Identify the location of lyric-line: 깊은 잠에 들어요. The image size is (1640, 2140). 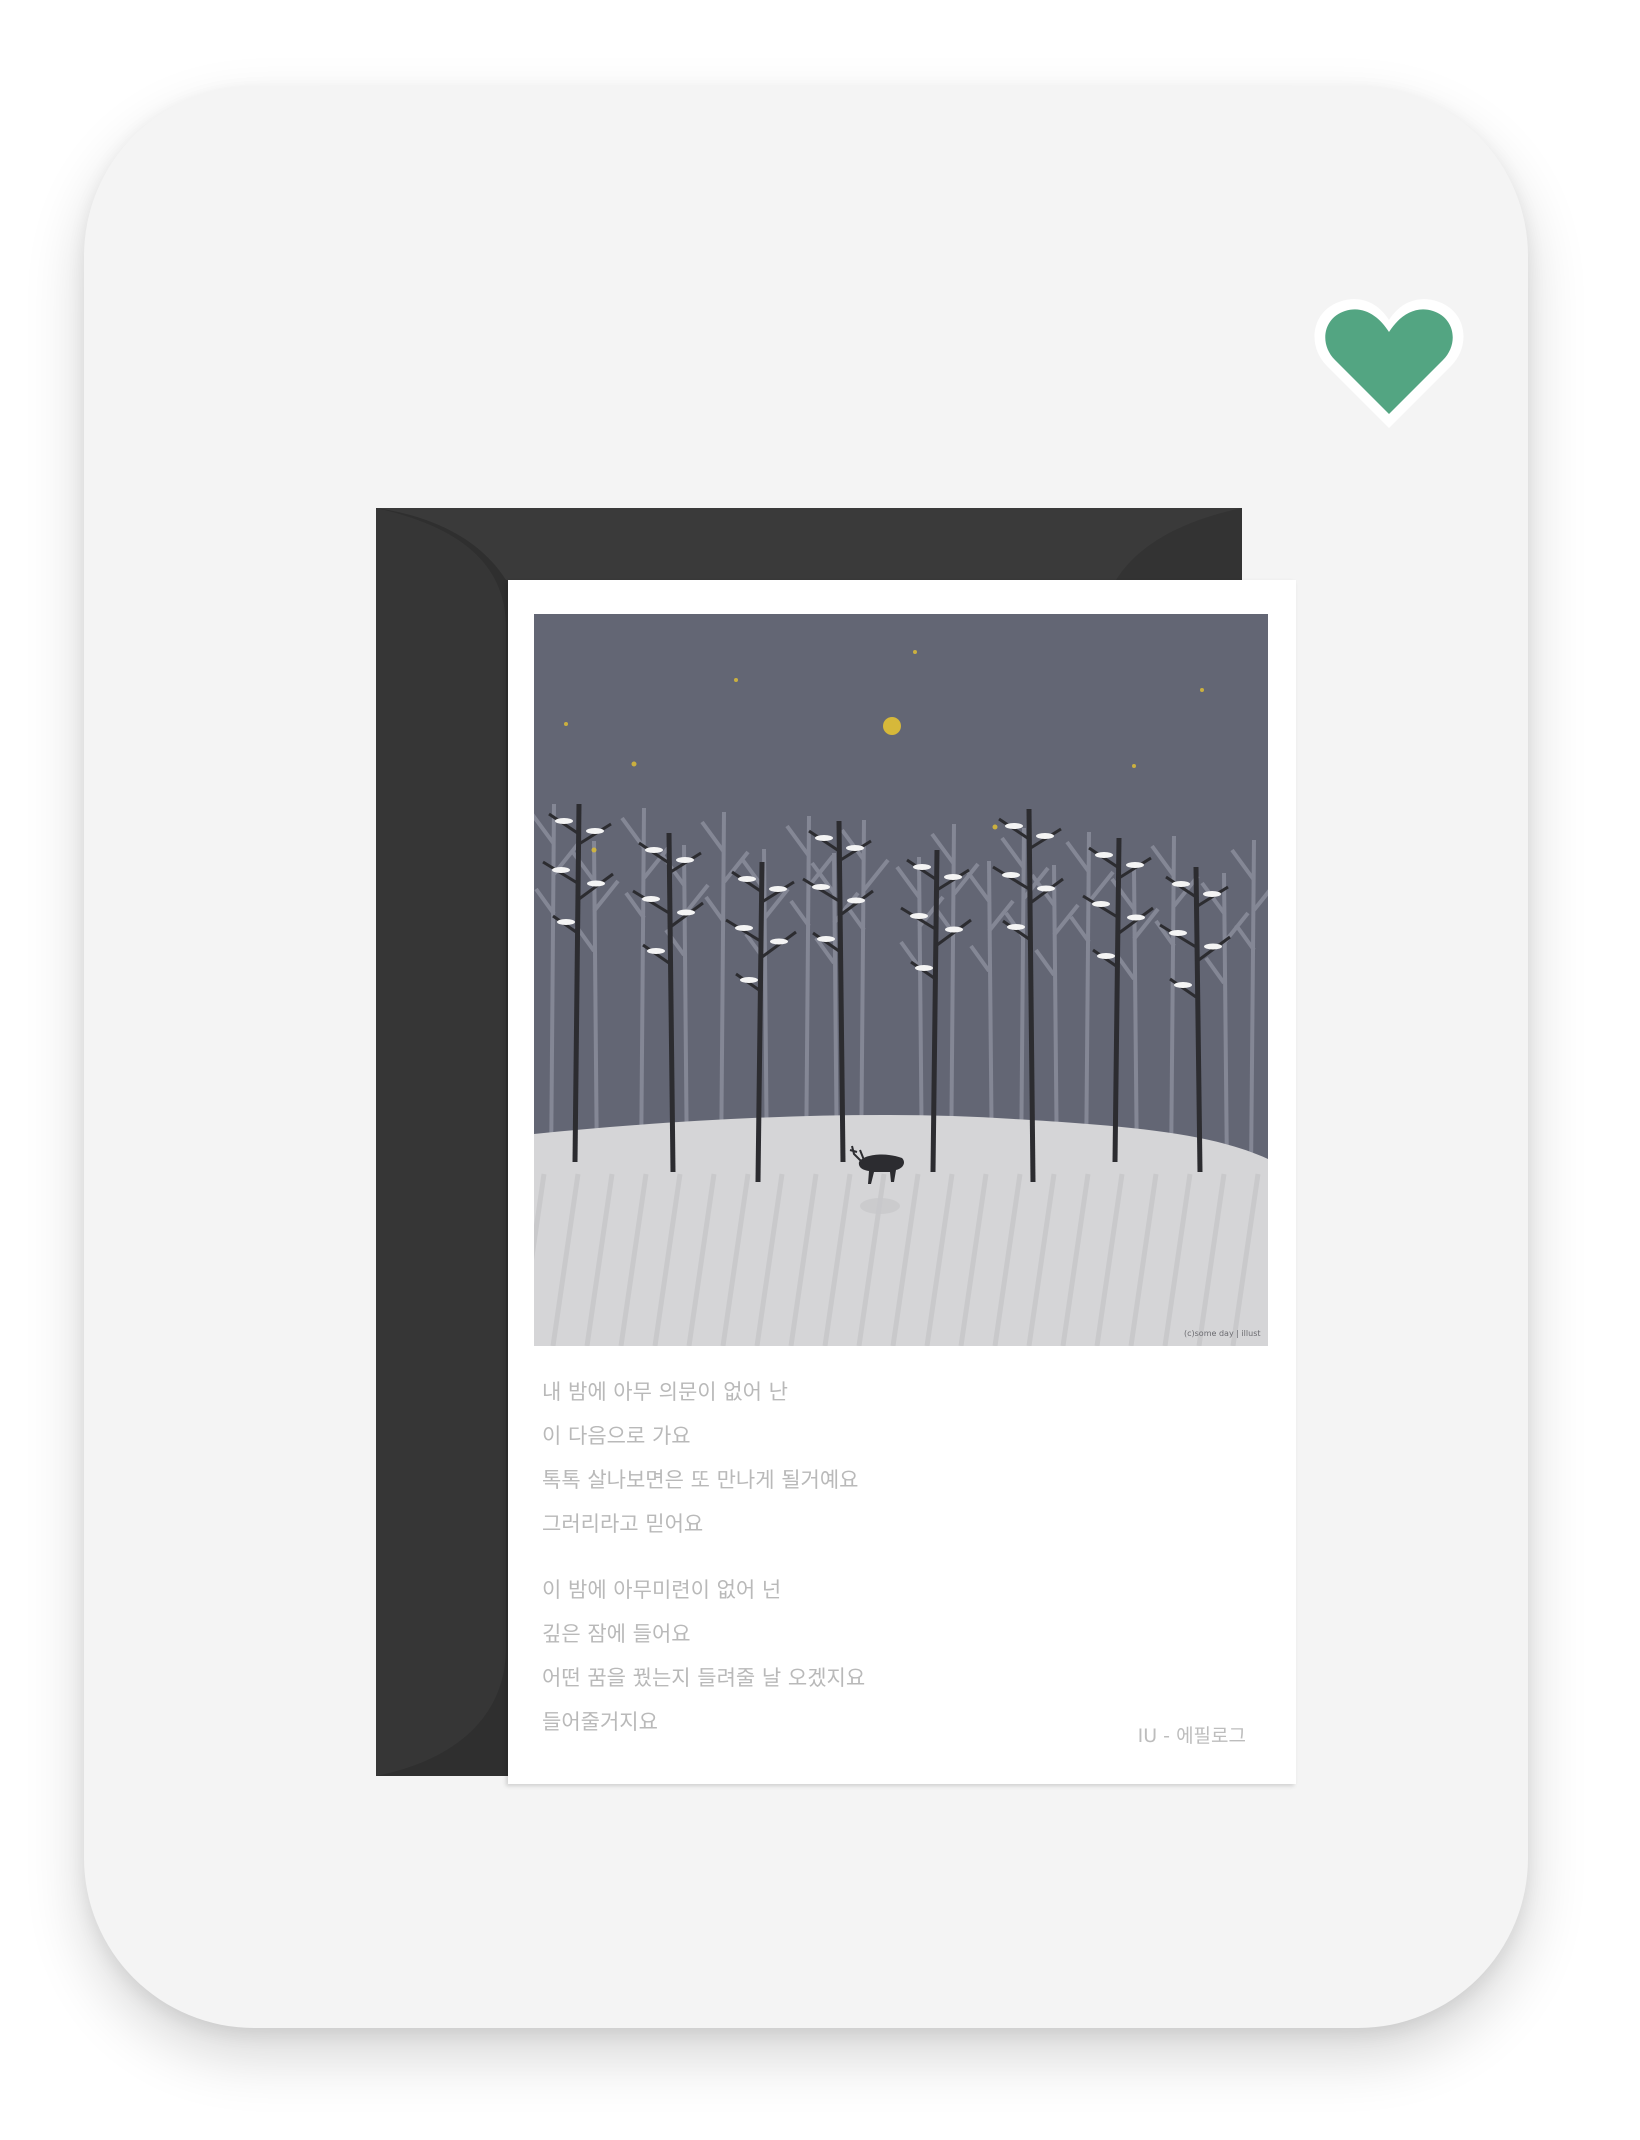
(616, 1634).